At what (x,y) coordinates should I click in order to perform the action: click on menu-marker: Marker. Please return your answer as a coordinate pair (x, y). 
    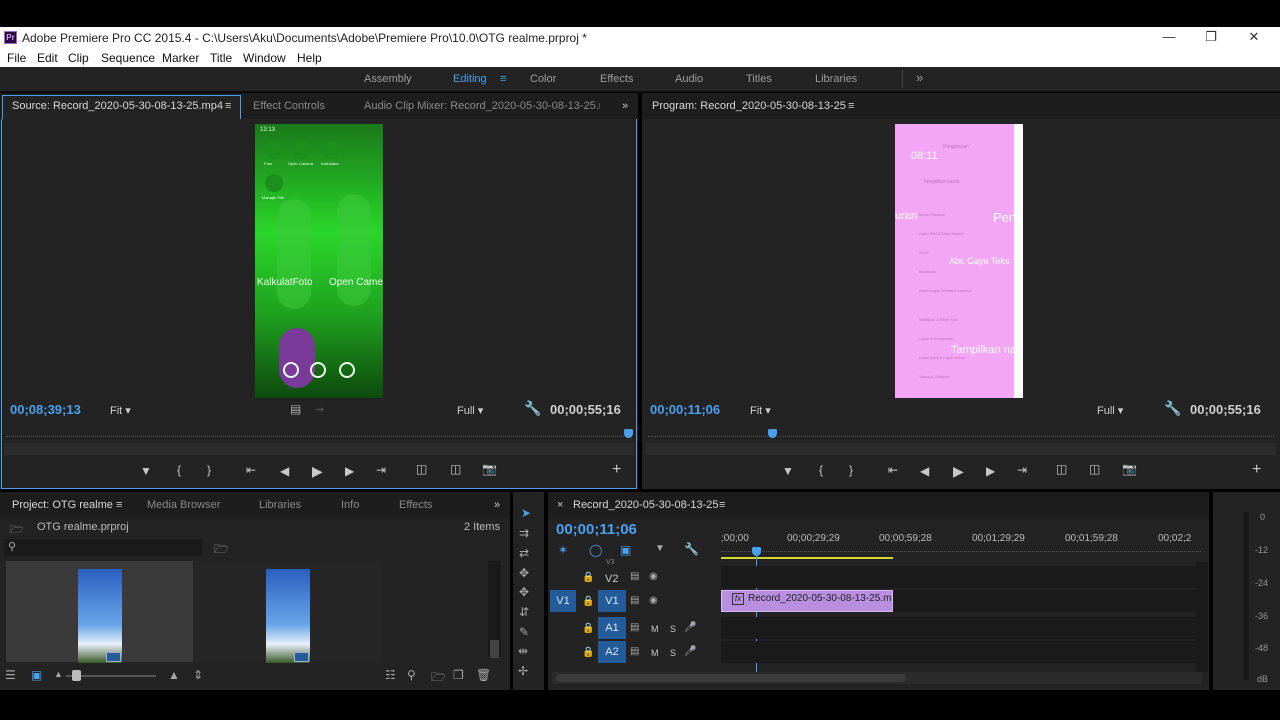
    Looking at the image, I should click on (180, 58).